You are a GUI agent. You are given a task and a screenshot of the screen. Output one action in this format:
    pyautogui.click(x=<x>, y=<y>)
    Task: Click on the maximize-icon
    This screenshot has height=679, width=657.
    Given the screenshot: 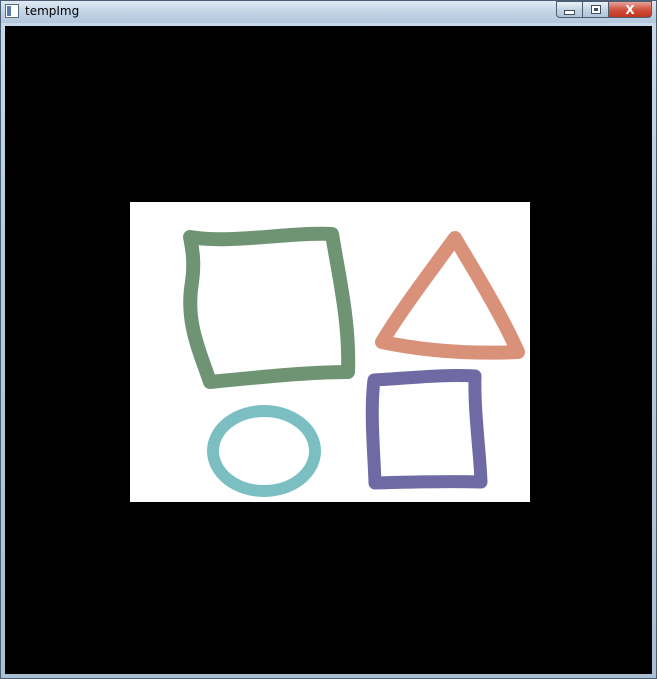 What is the action you would take?
    pyautogui.click(x=595, y=9)
    